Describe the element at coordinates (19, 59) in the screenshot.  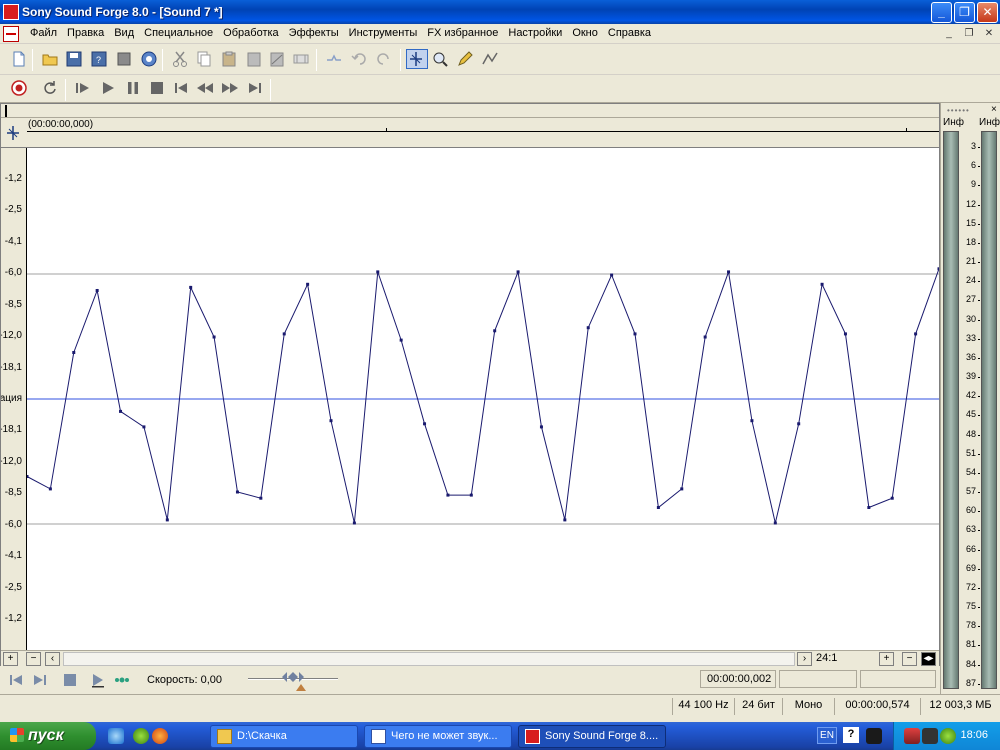
I see `new-file-icon` at that location.